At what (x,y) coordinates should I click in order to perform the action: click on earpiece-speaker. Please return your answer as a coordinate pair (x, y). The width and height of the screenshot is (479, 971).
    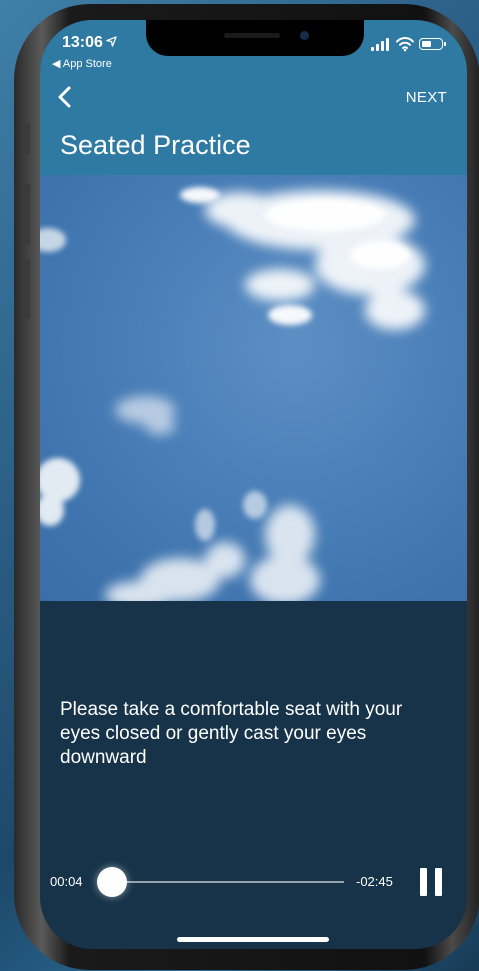
    Looking at the image, I should click on (252, 35).